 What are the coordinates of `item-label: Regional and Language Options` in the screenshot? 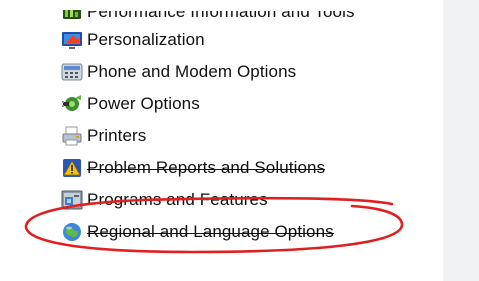 It's located at (210, 231).